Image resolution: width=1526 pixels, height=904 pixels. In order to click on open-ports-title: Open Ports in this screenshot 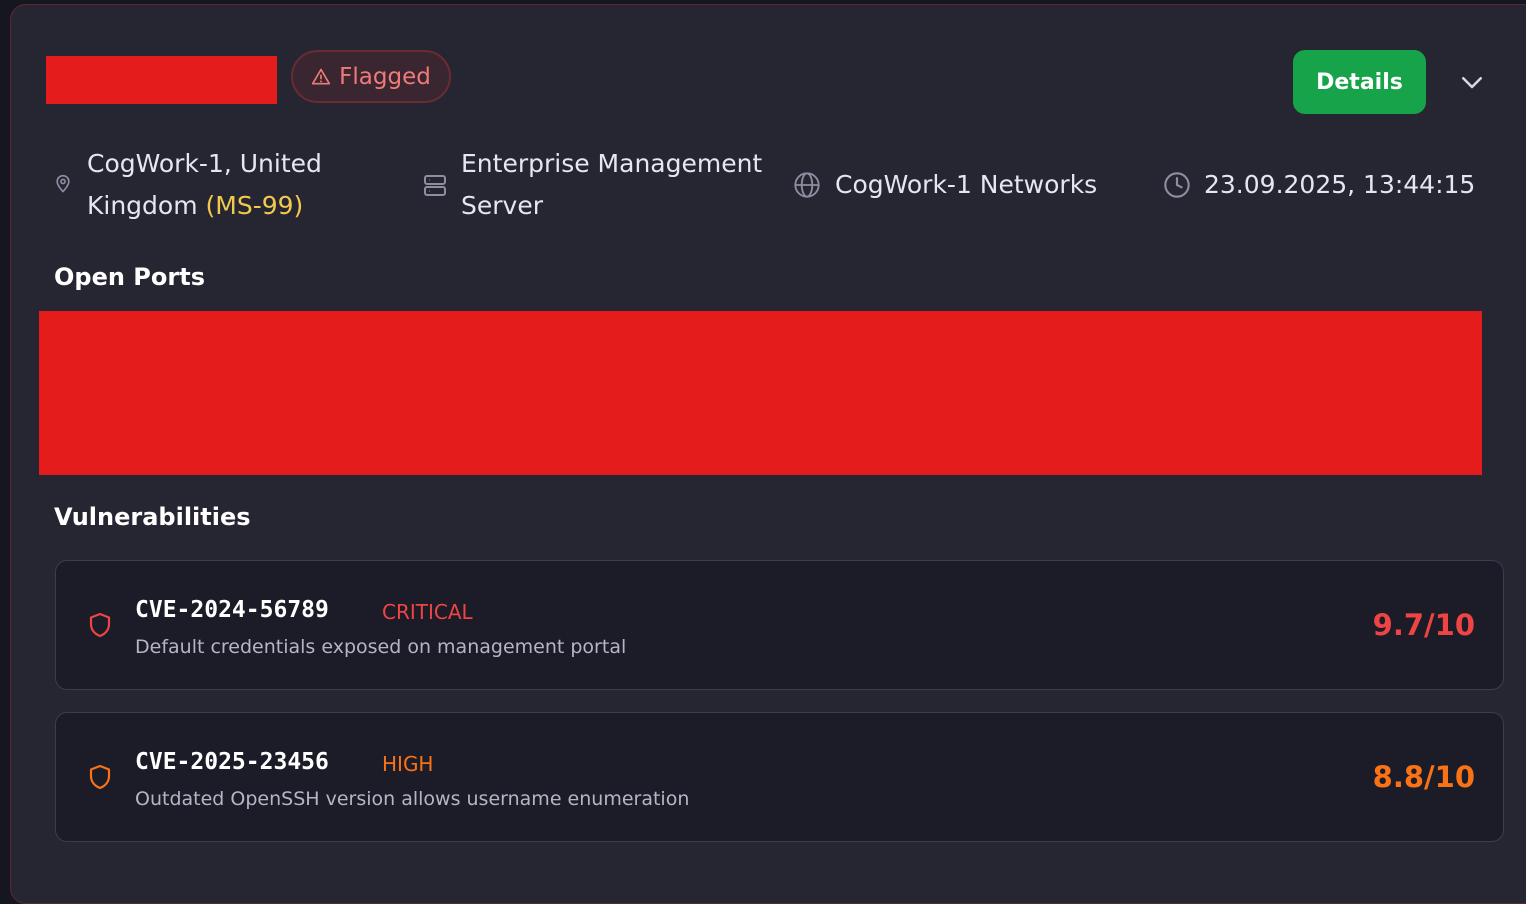, I will do `click(129, 277)`.